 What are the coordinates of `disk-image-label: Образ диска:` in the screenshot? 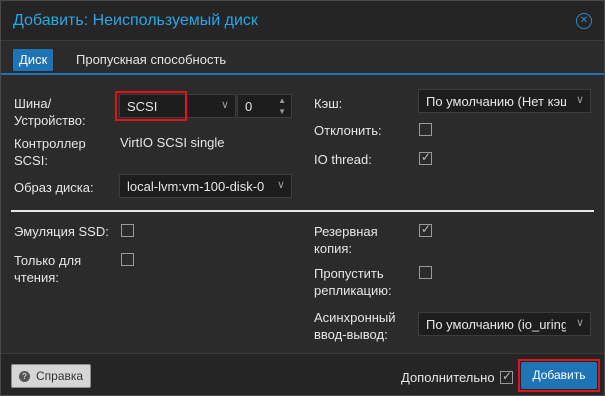 It's located at (54, 187).